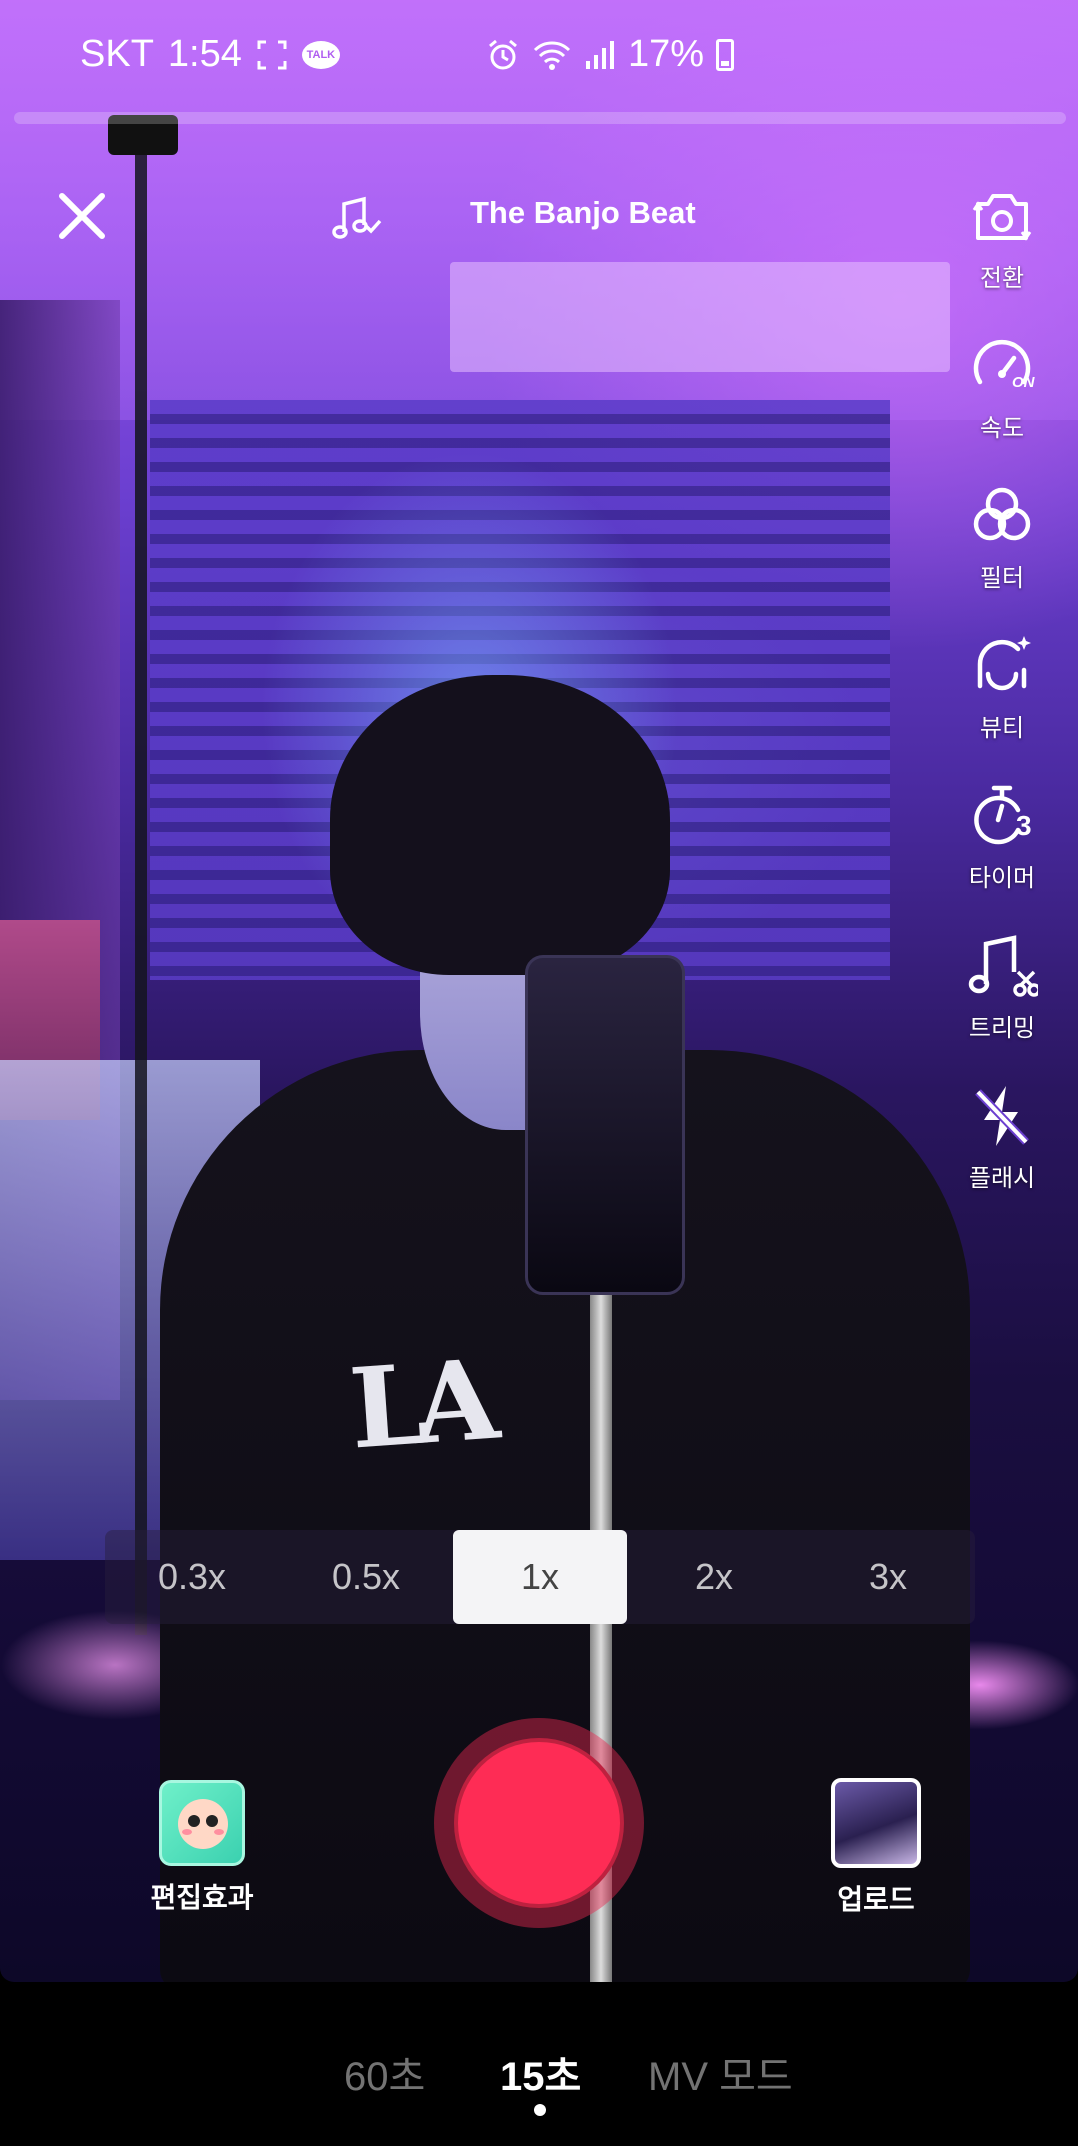  Describe the element at coordinates (876, 1899) in the screenshot. I see `upload-label: 업로드` at that location.